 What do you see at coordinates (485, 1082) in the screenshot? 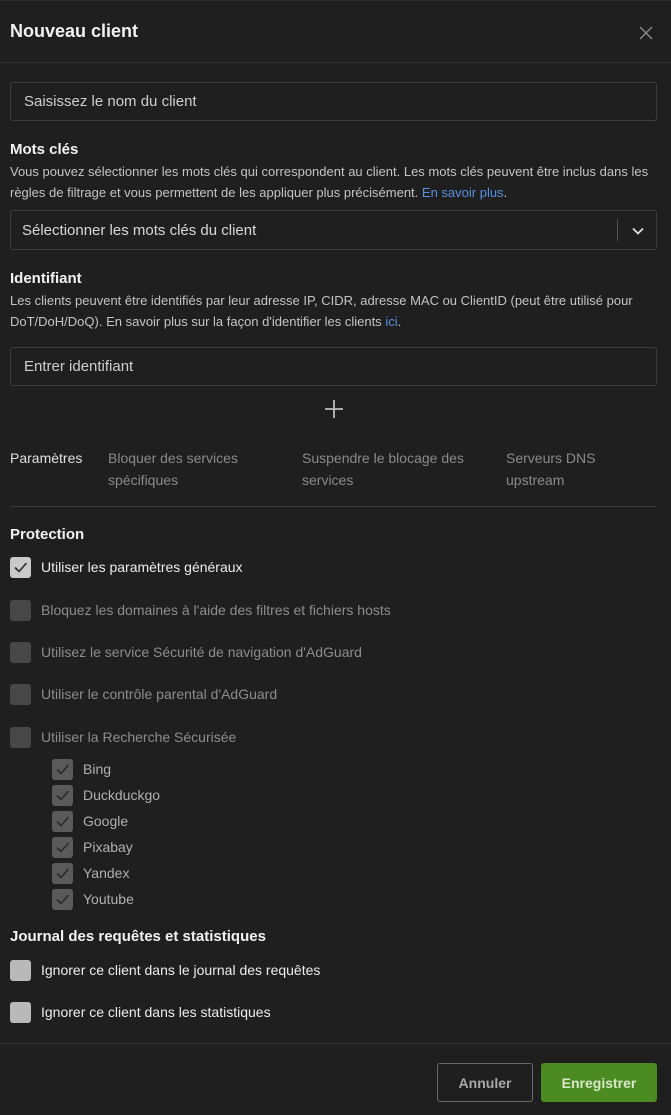
I see `cancel-button: Annuler` at bounding box center [485, 1082].